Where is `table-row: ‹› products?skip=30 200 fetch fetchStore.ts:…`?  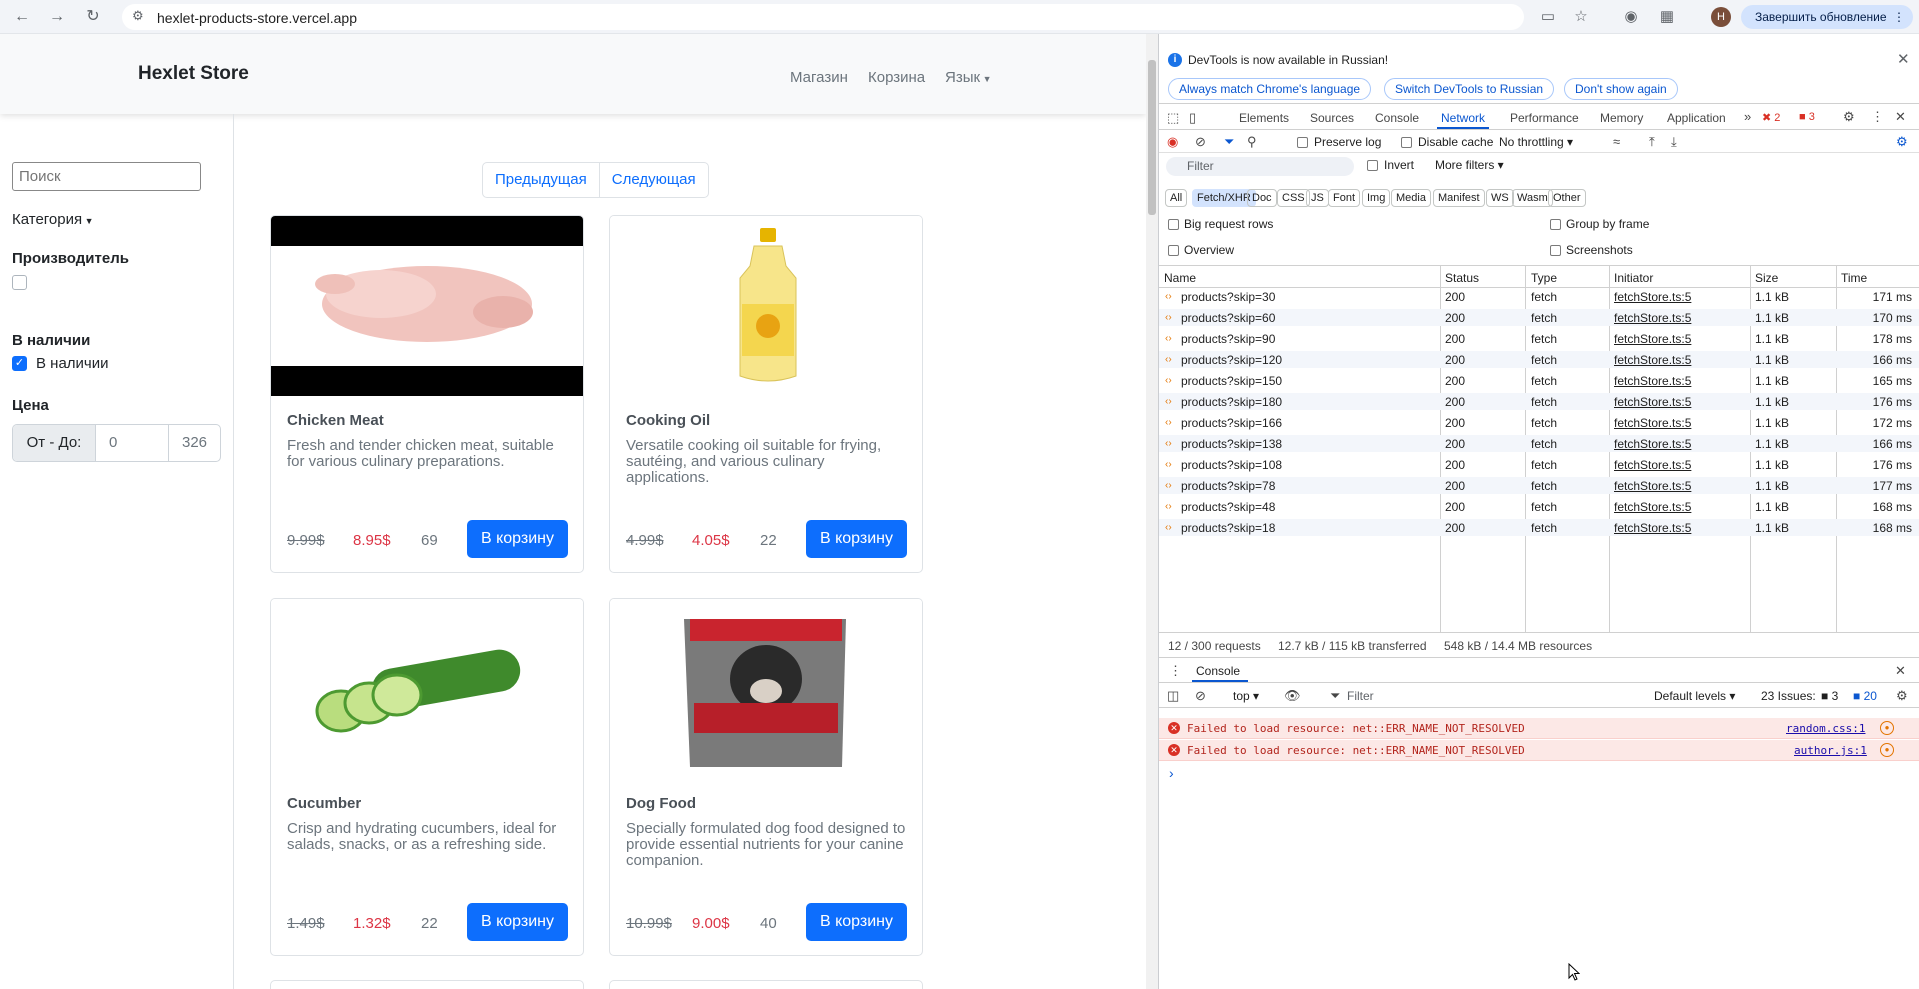 table-row: ‹› products?skip=30 200 fetch fetchStore.ts:… is located at coordinates (1539, 296).